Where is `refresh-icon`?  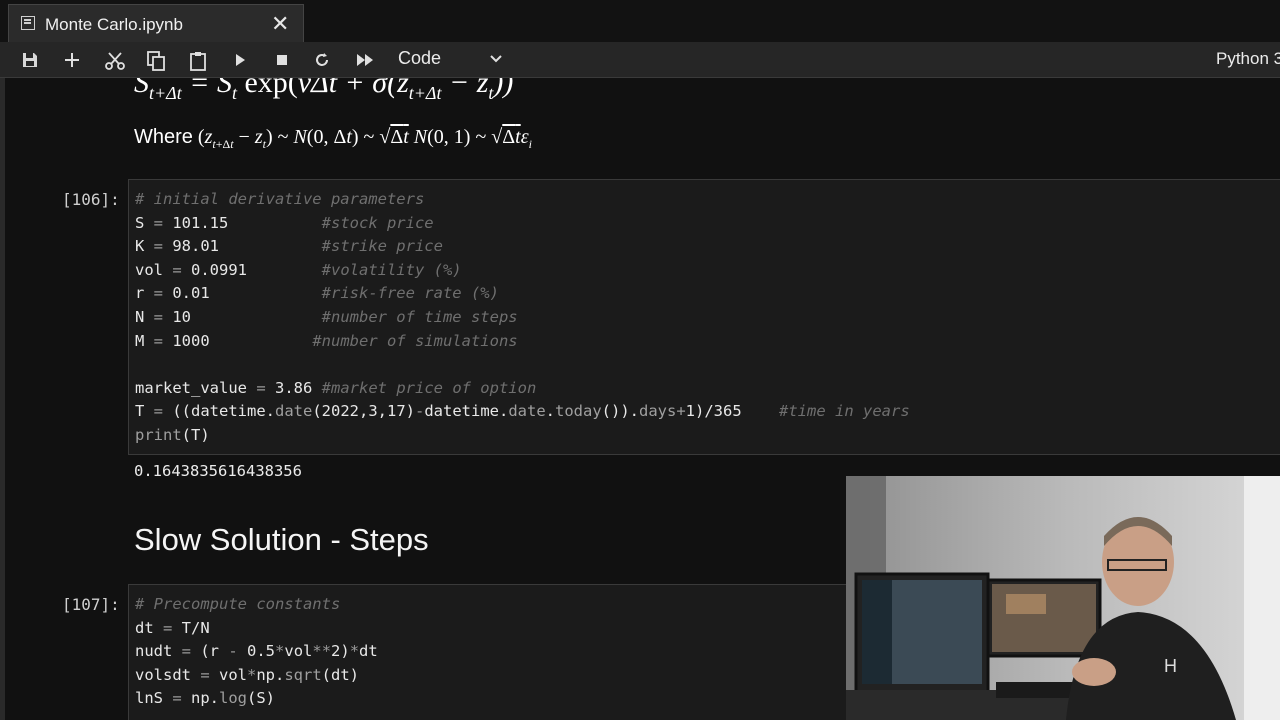 refresh-icon is located at coordinates (322, 59).